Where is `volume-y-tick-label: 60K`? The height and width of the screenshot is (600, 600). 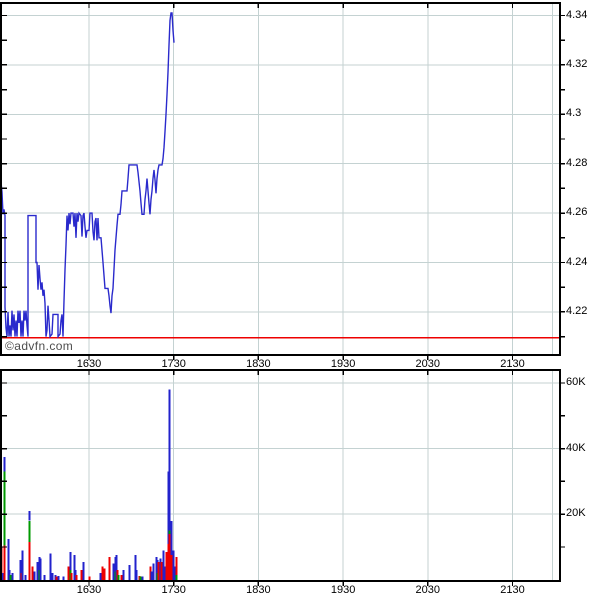
volume-y-tick-label: 60K is located at coordinates (576, 382).